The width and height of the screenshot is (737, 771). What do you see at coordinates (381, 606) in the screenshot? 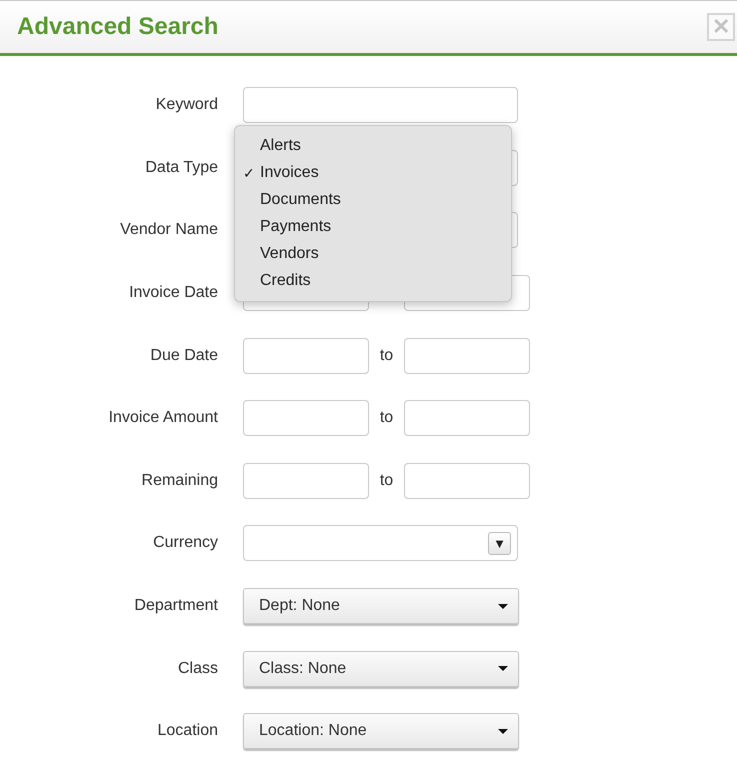
I see `dropdown-button: Dept: None` at bounding box center [381, 606].